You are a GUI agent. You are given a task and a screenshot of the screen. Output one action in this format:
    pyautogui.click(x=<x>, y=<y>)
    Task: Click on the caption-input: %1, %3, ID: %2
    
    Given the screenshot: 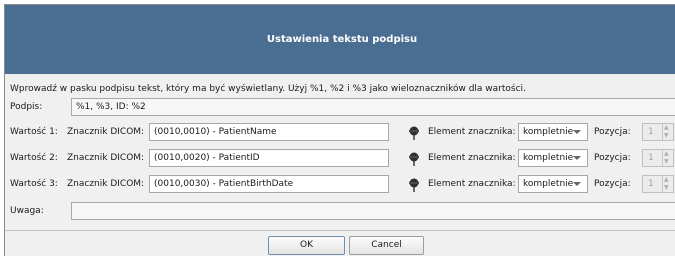 What is the action you would take?
    pyautogui.click(x=373, y=107)
    